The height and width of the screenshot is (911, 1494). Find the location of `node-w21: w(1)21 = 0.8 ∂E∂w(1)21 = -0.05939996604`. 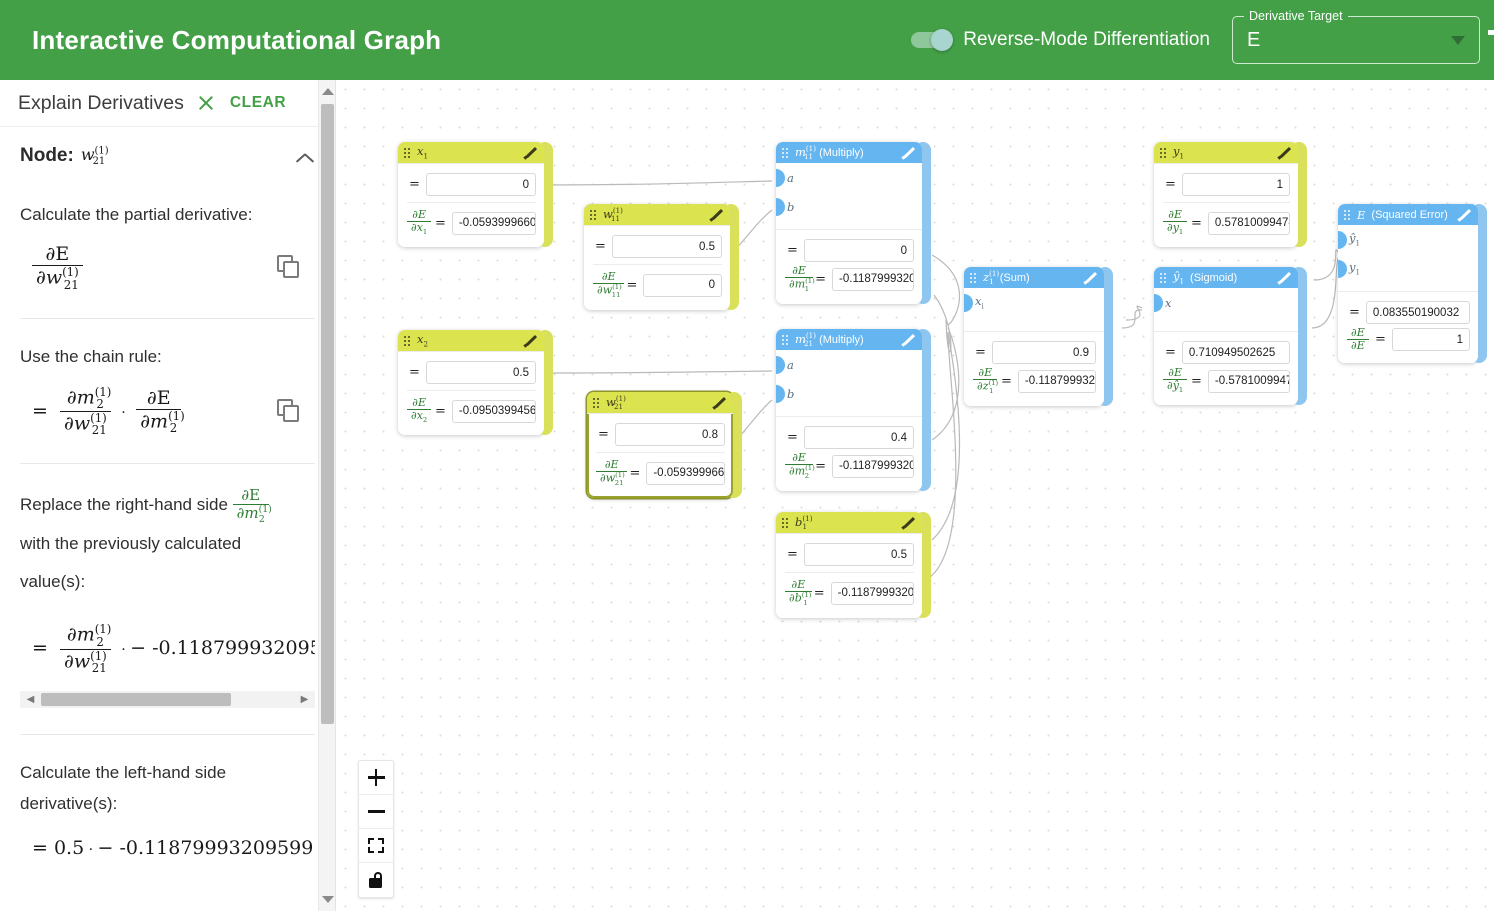

node-w21: w(1)21 = 0.8 ∂E∂w(1)21 = -0.05939996604 is located at coordinates (664, 445).